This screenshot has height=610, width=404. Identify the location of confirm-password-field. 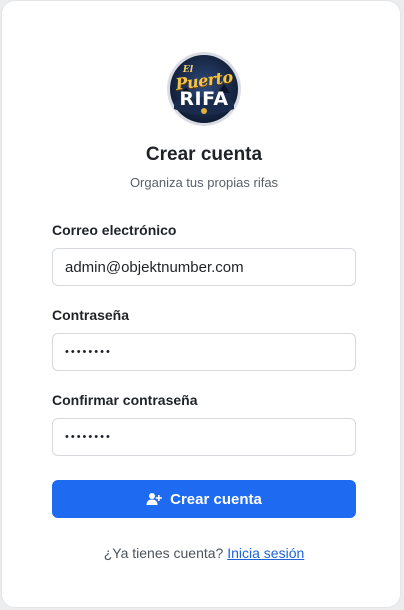
(204, 437).